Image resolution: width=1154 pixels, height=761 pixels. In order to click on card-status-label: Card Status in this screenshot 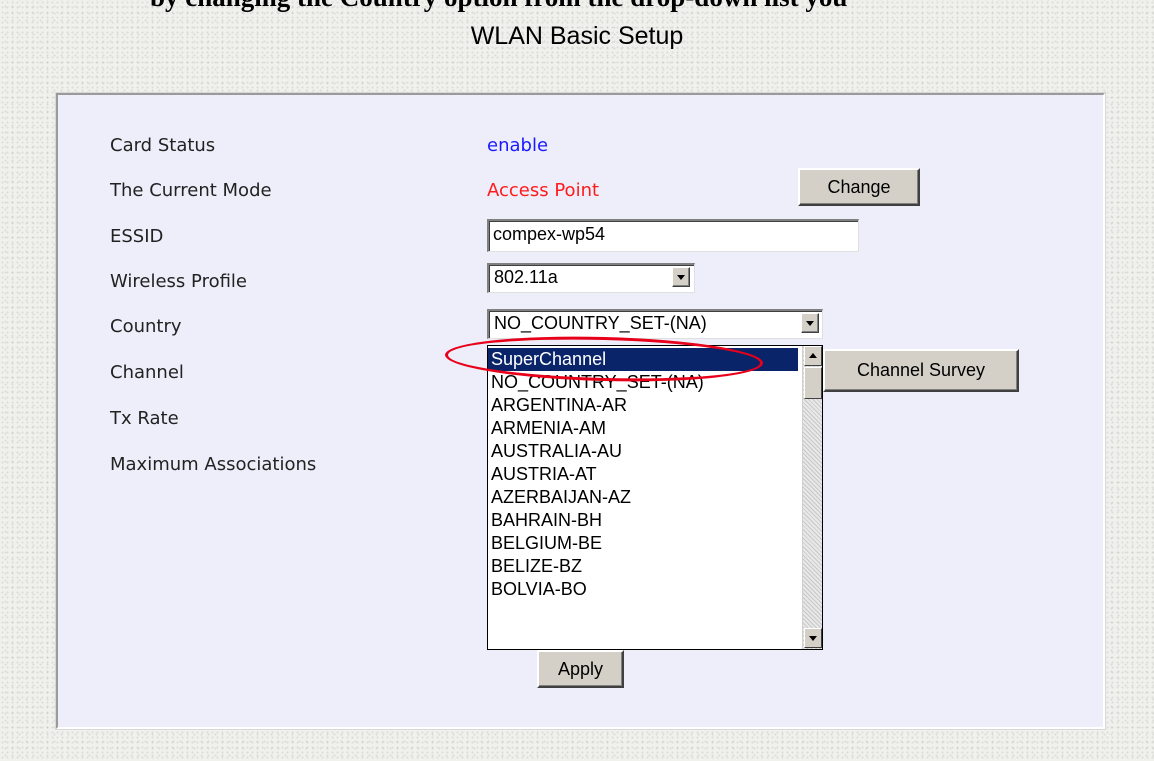, I will do `click(163, 145)`.